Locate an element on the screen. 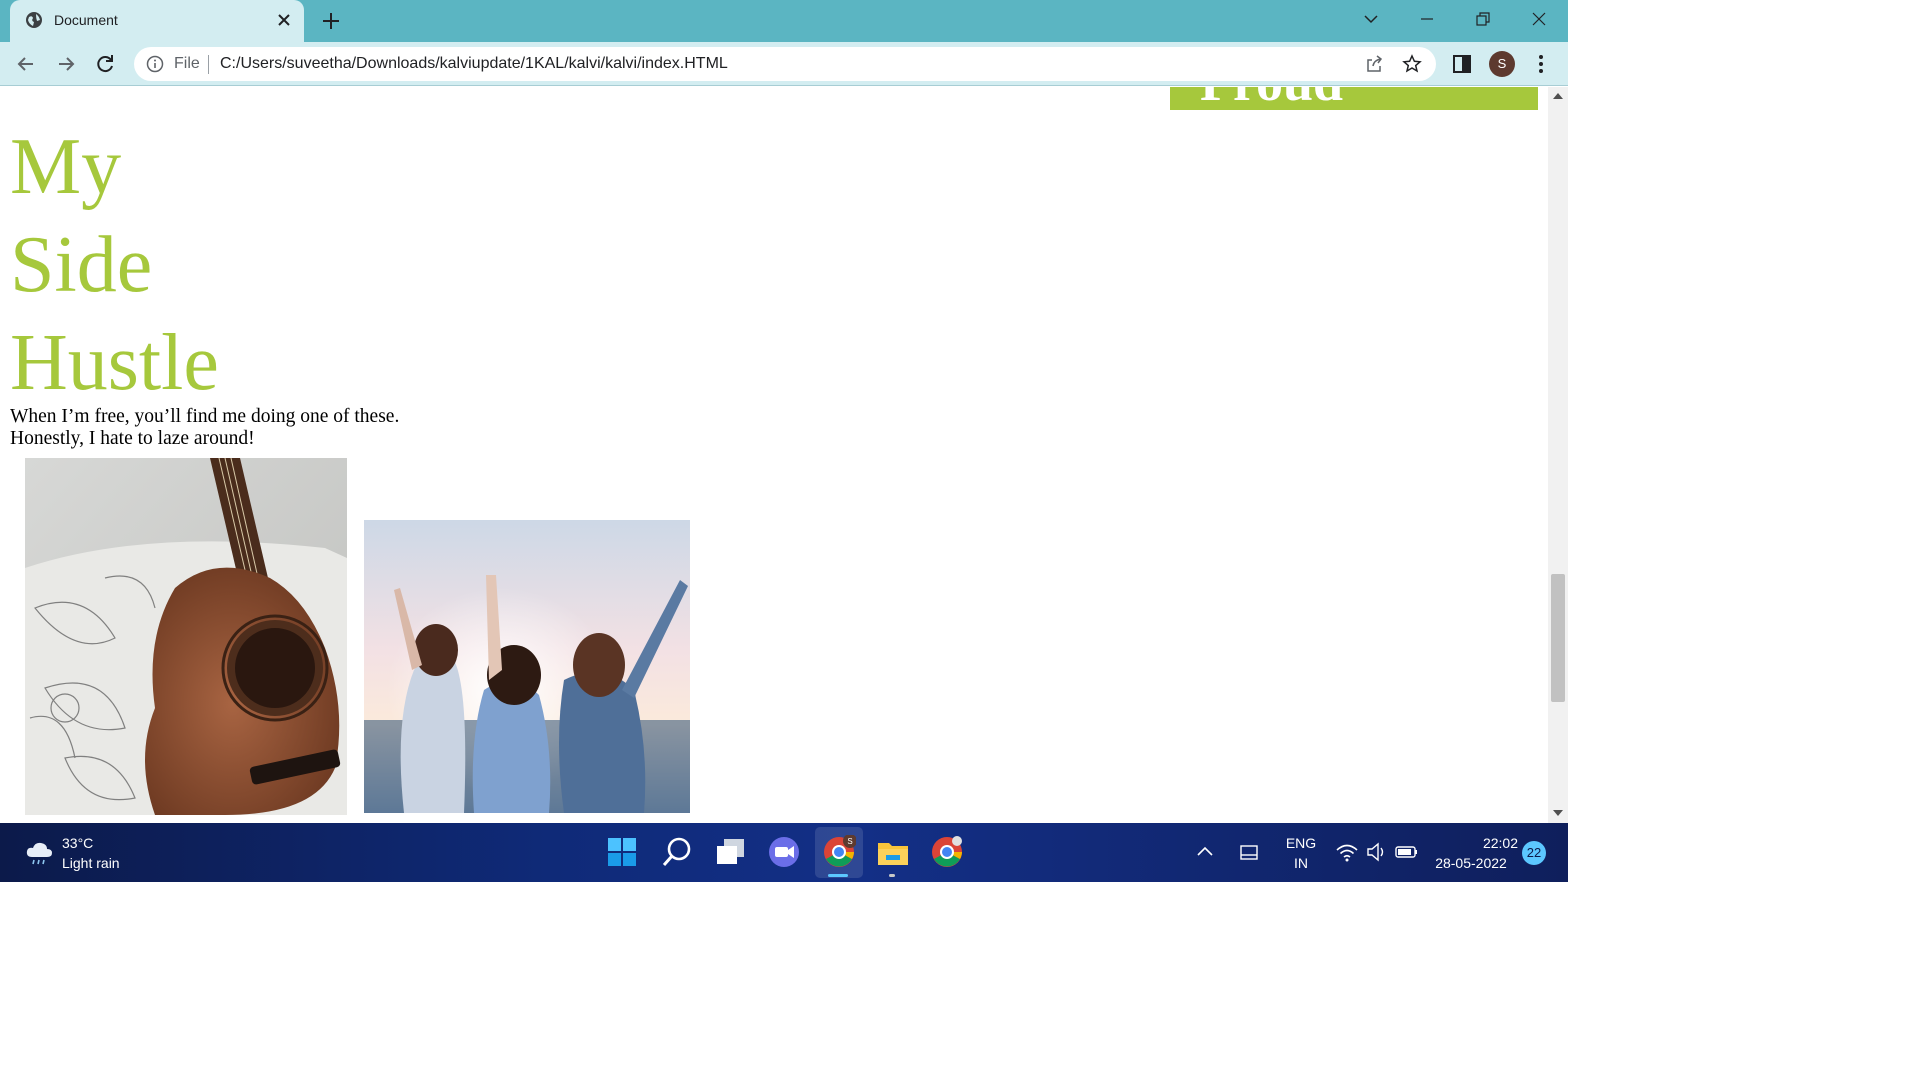 Image resolution: width=1920 pixels, height=1080 pixels. weather-condition: Light rain is located at coordinates (91, 863).